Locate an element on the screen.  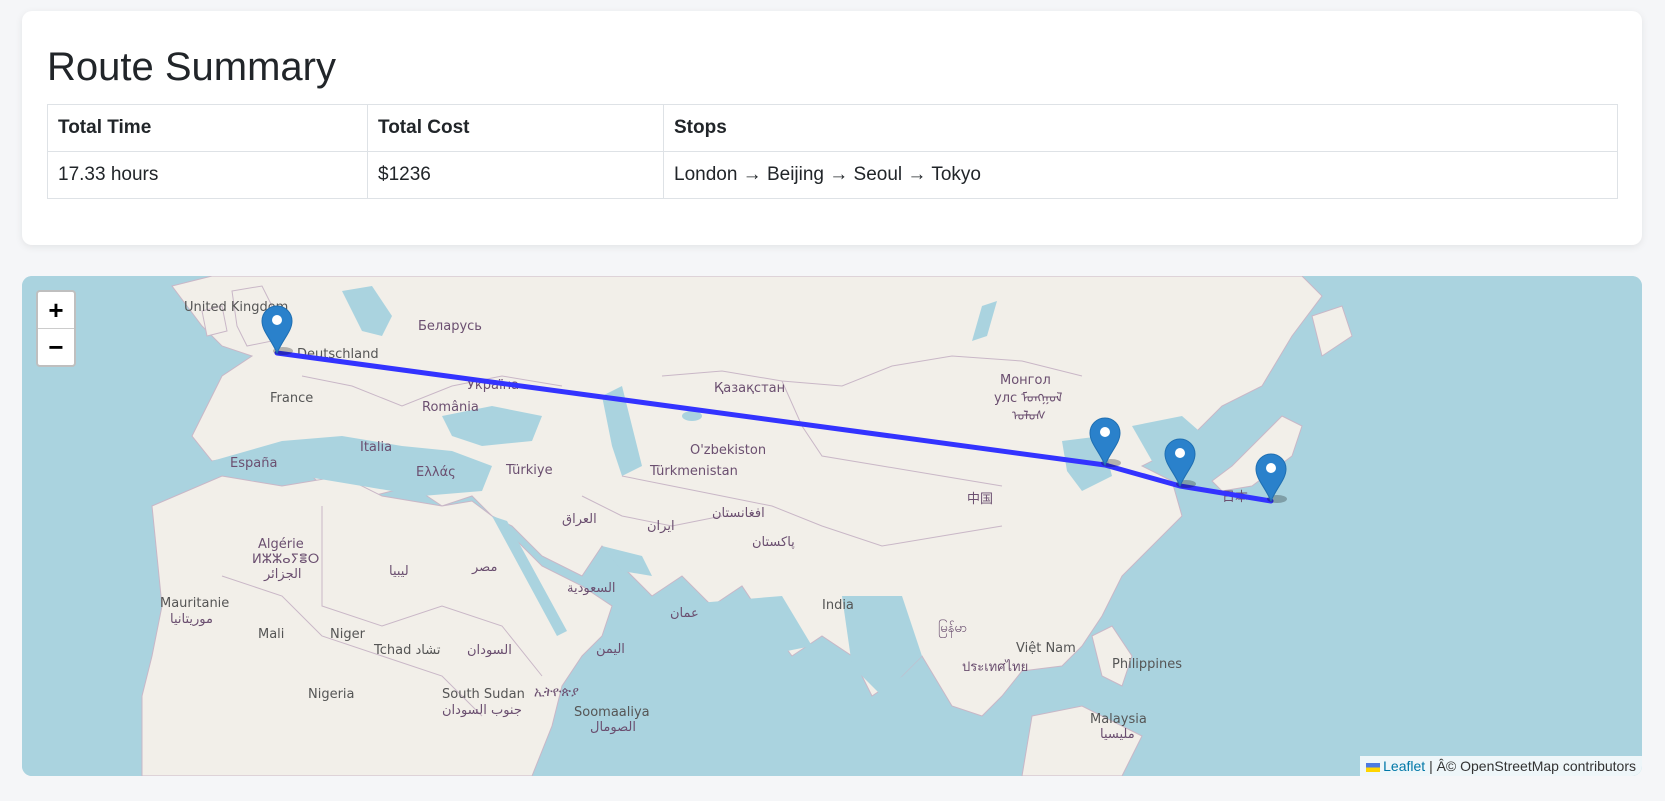
label-france: France is located at coordinates (291, 398).